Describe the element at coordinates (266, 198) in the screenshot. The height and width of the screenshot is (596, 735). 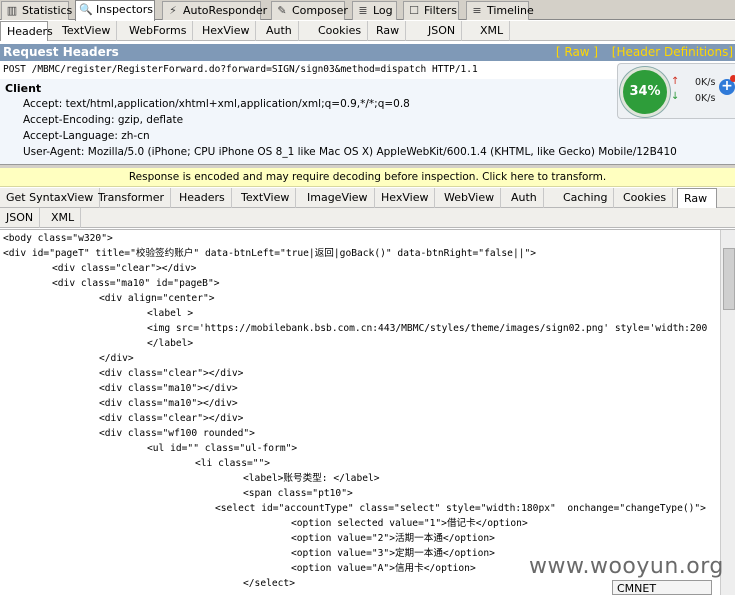
I see `response-tab-textview: TextView` at that location.